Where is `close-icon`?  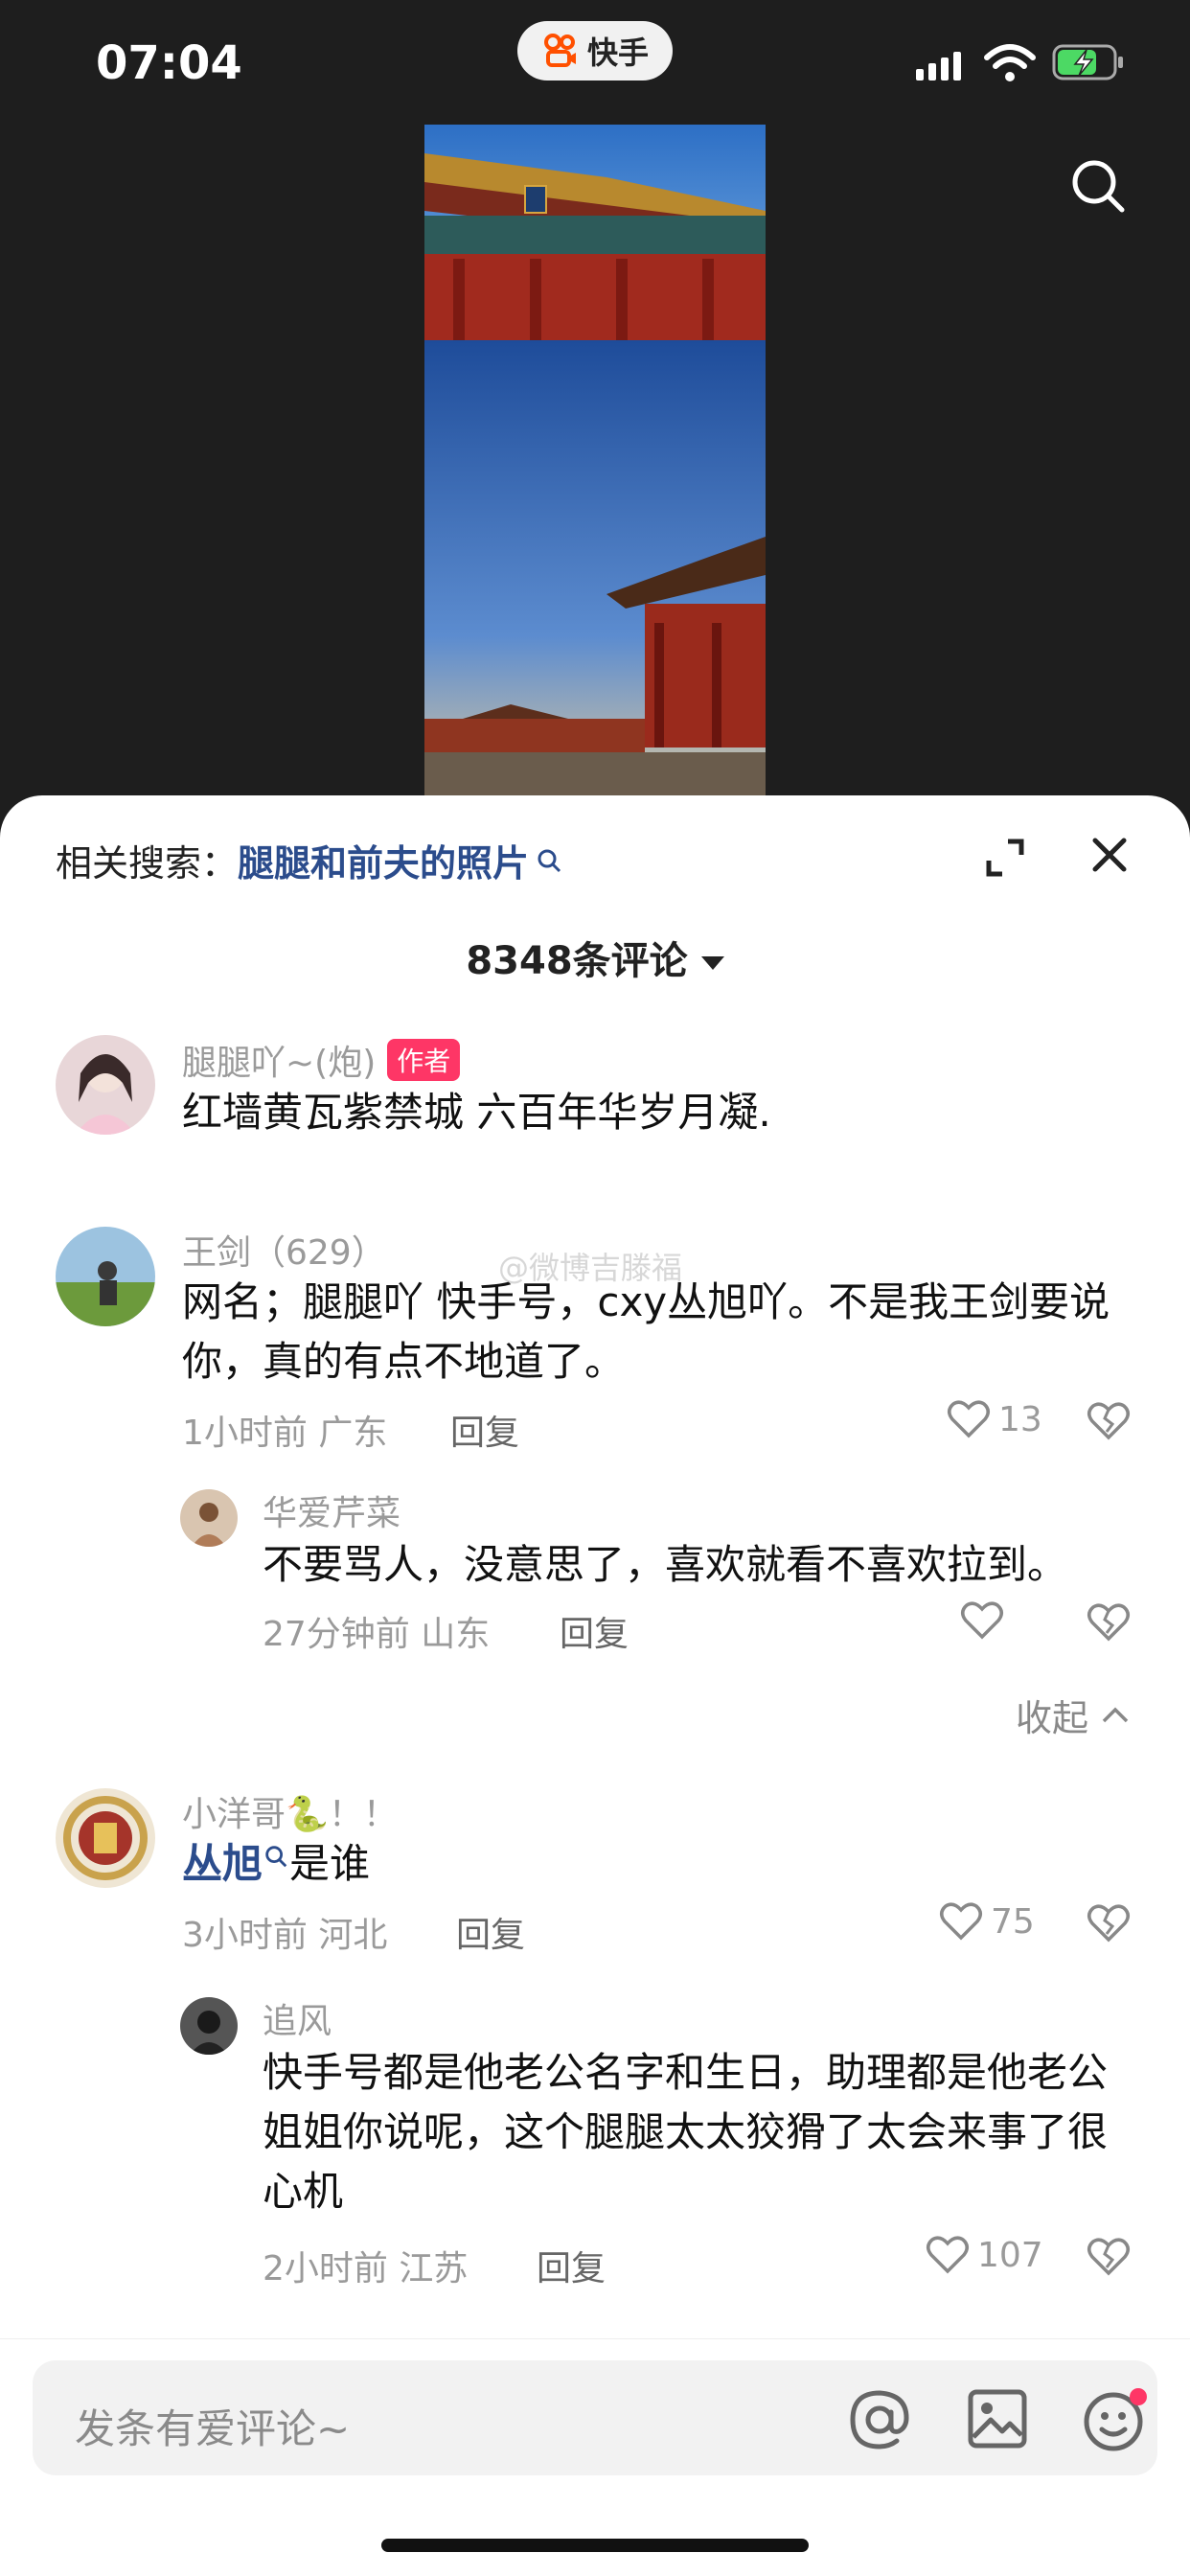 close-icon is located at coordinates (1109, 855).